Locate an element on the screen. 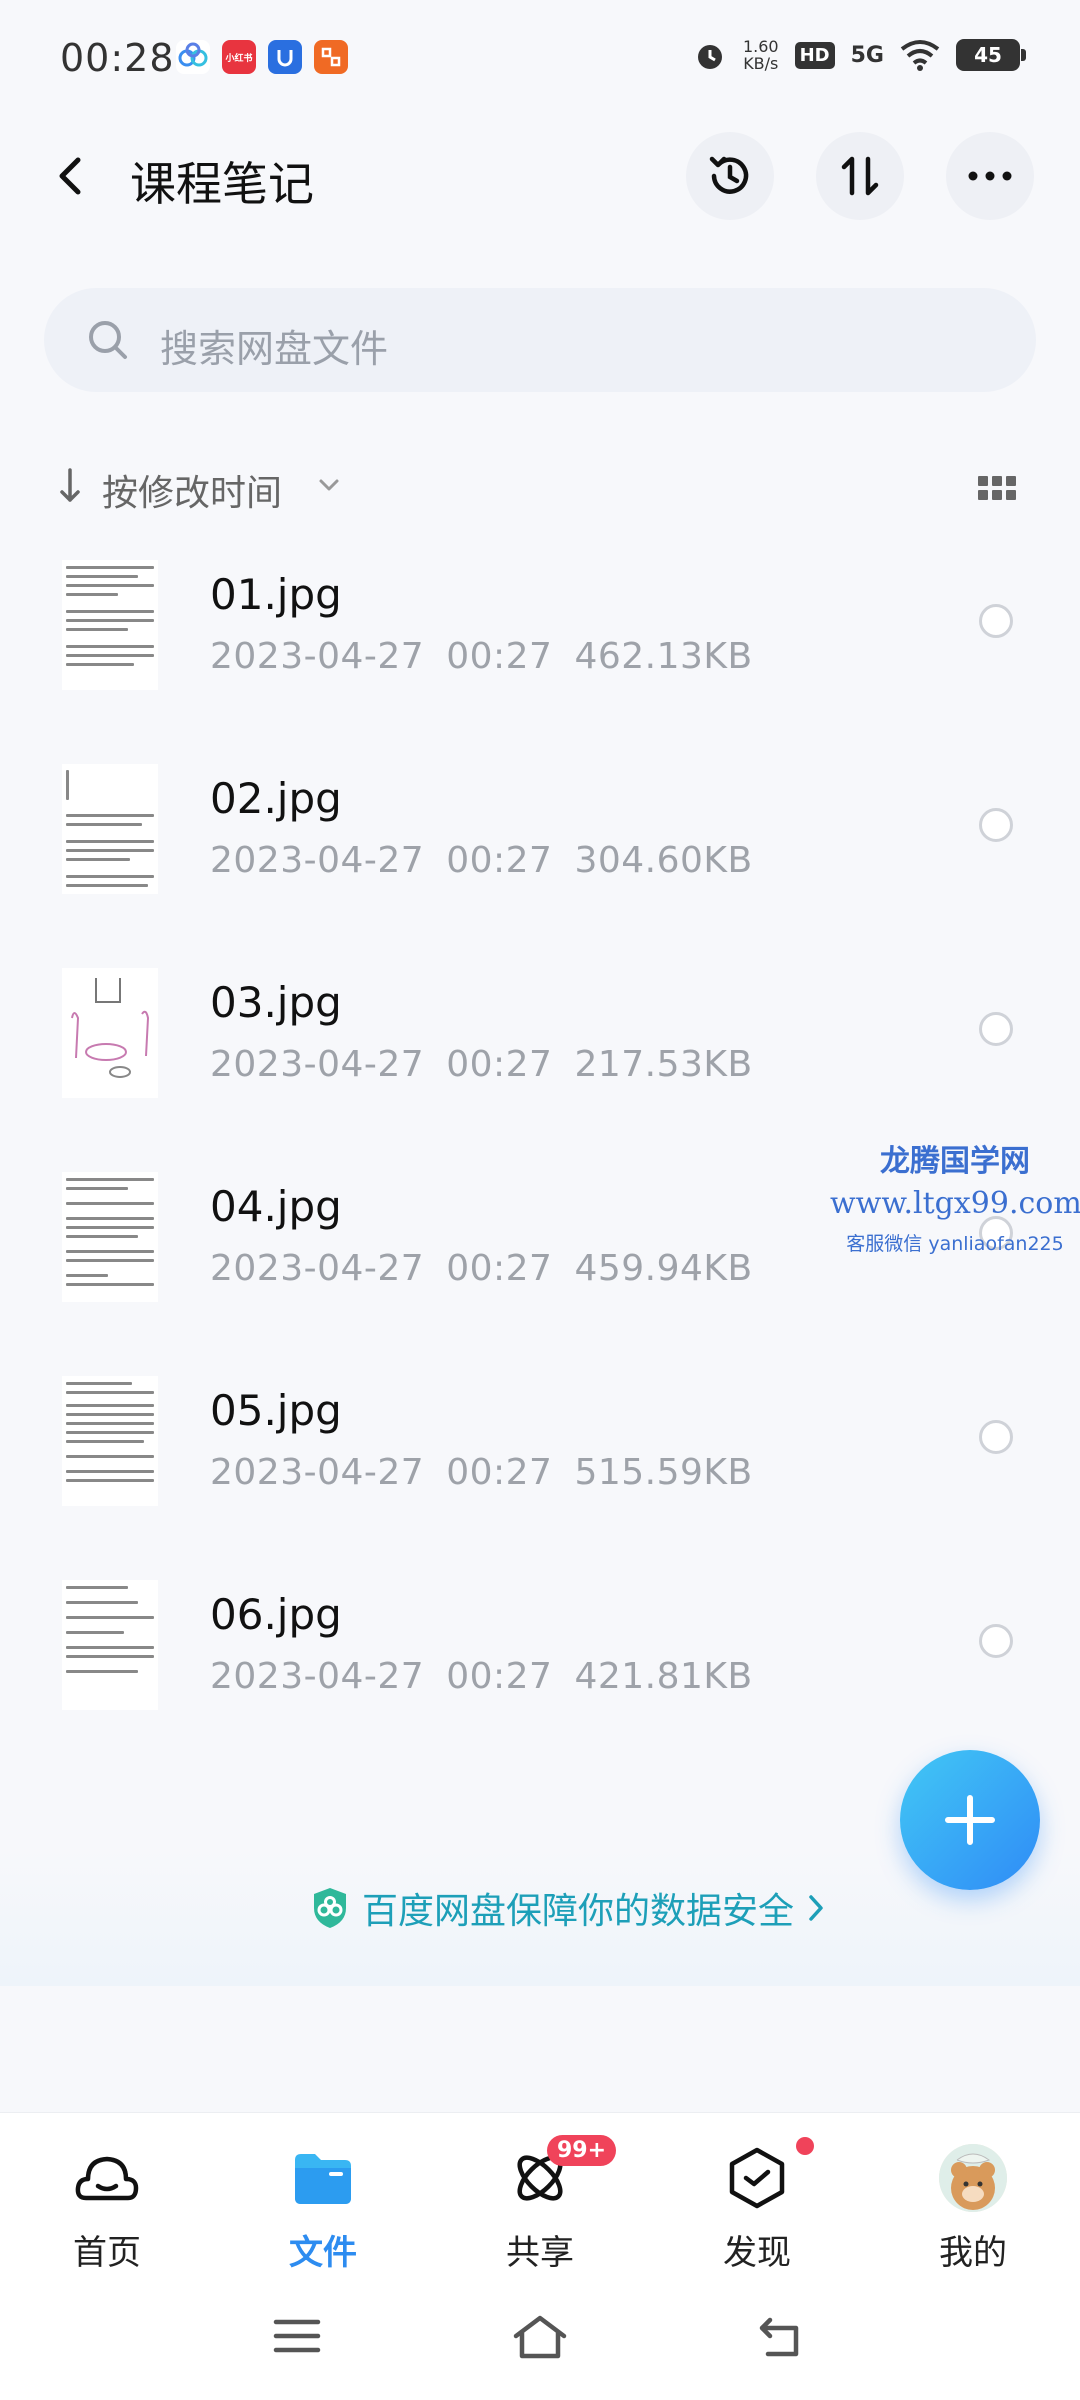  nav-files: 文件 is located at coordinates (323, 2208).